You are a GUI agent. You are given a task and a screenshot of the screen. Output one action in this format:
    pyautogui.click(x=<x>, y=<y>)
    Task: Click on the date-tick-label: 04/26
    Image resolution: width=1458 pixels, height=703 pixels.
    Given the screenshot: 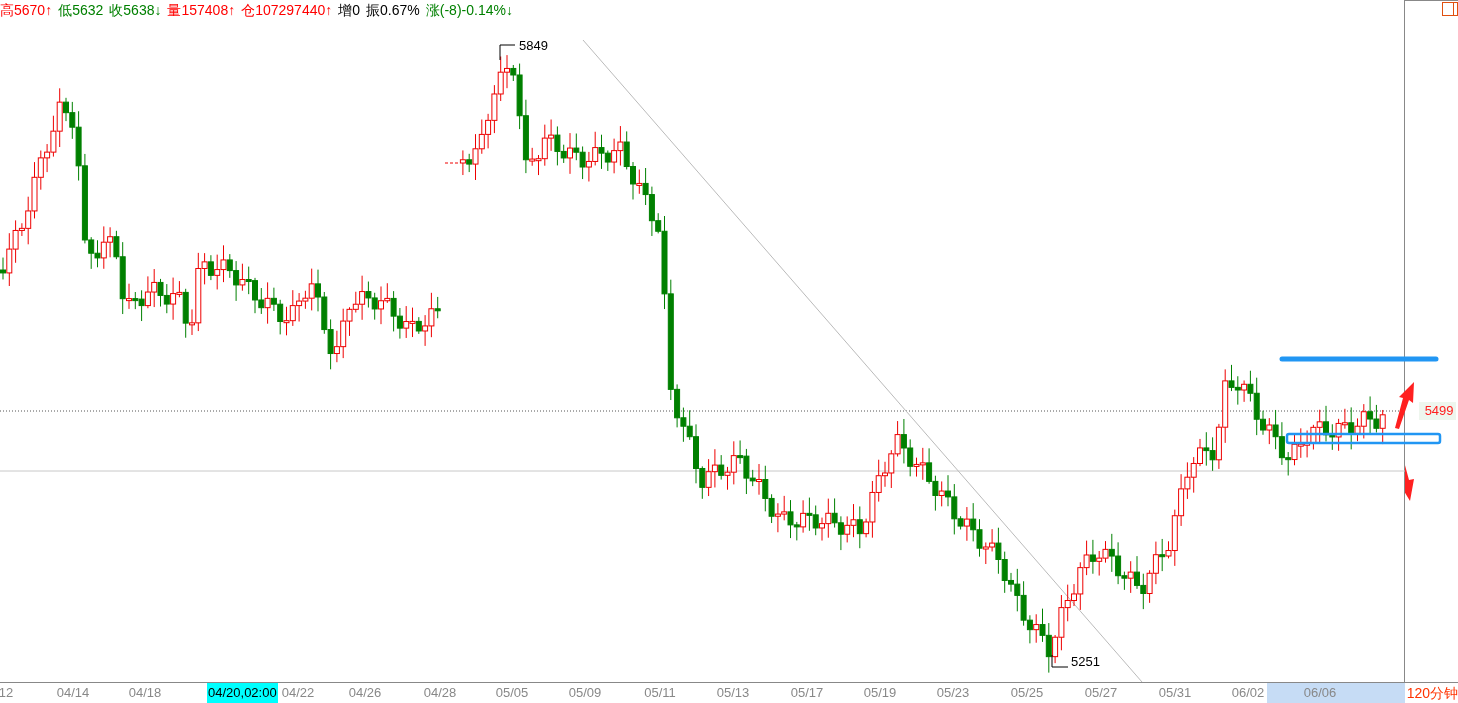 What is the action you would take?
    pyautogui.click(x=365, y=693)
    